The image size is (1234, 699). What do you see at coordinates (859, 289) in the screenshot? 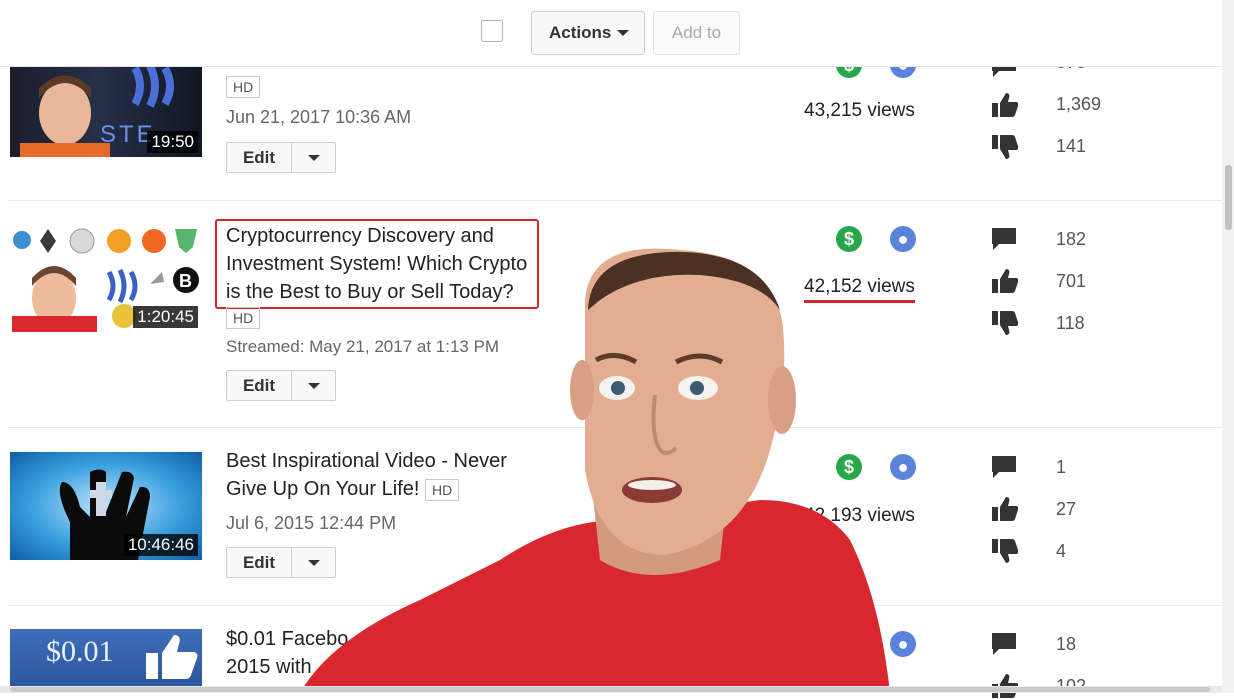
I see `view-count: 42,152 views` at bounding box center [859, 289].